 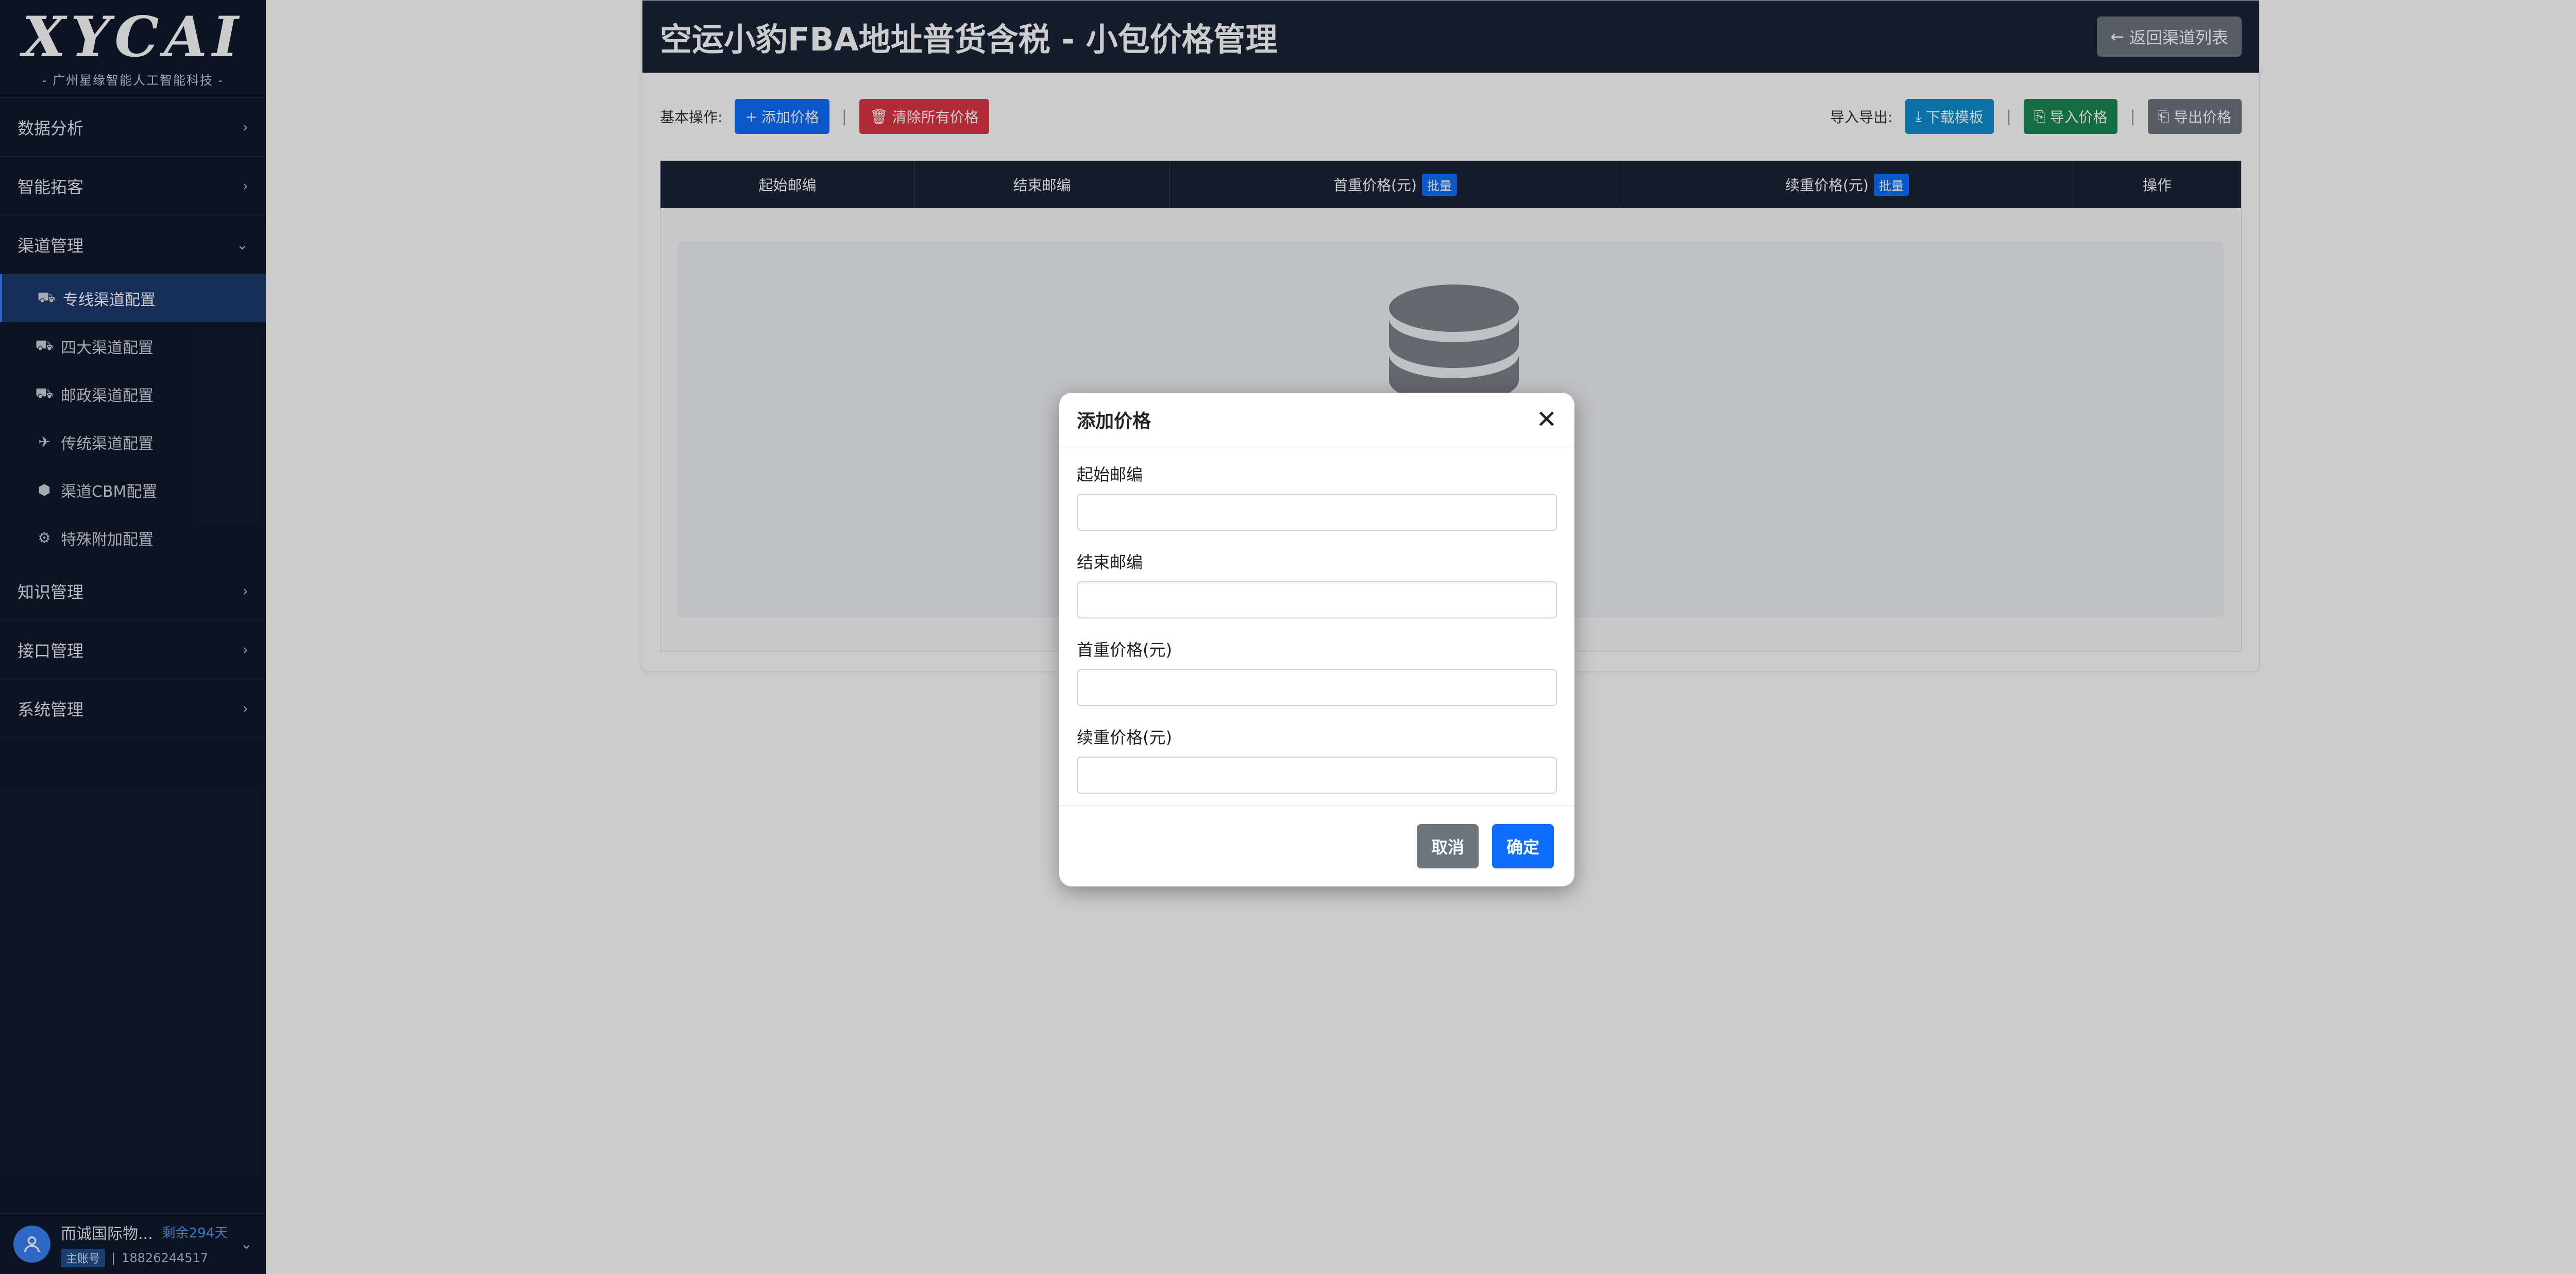 What do you see at coordinates (1316, 620) in the screenshot?
I see `modal-body: 起始邮编 结束邮编 首重价格(元) 续重价格(元)` at bounding box center [1316, 620].